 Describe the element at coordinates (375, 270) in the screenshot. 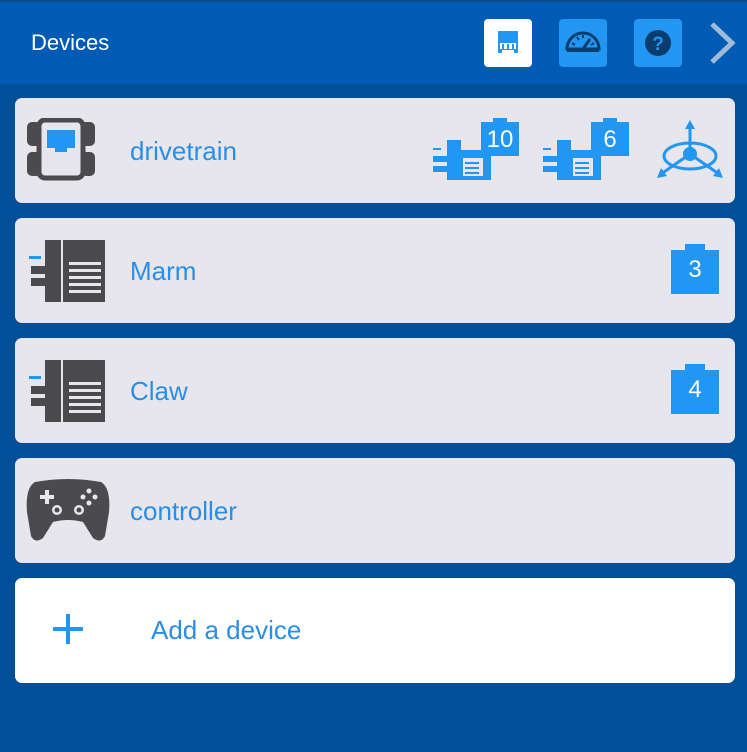

I see `device-card-marm: Marm 3` at that location.